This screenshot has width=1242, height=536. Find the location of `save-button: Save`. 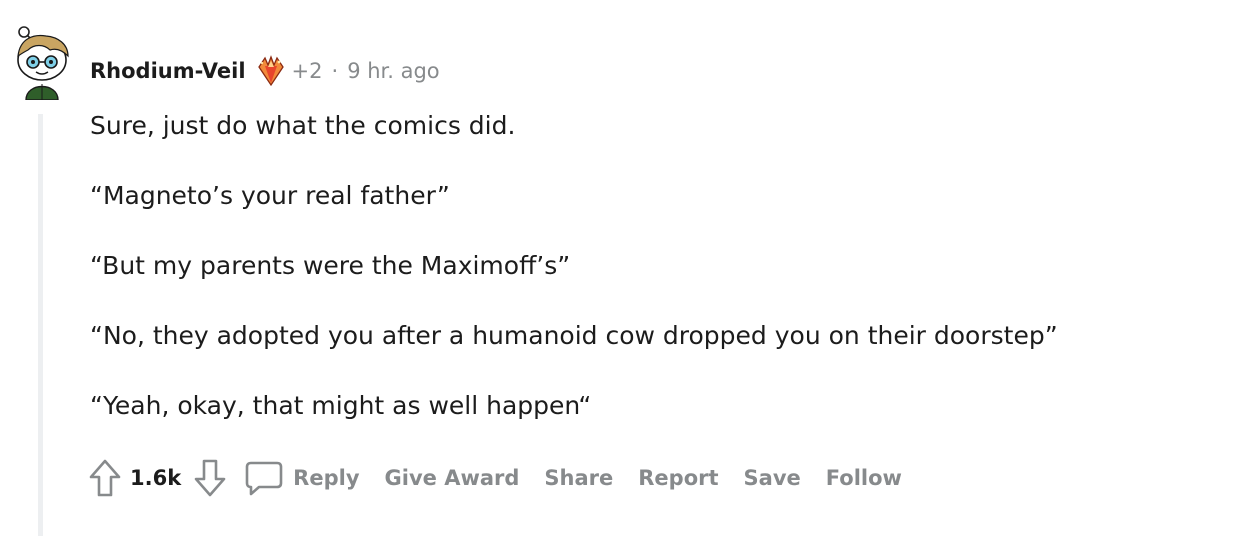

save-button: Save is located at coordinates (772, 478).